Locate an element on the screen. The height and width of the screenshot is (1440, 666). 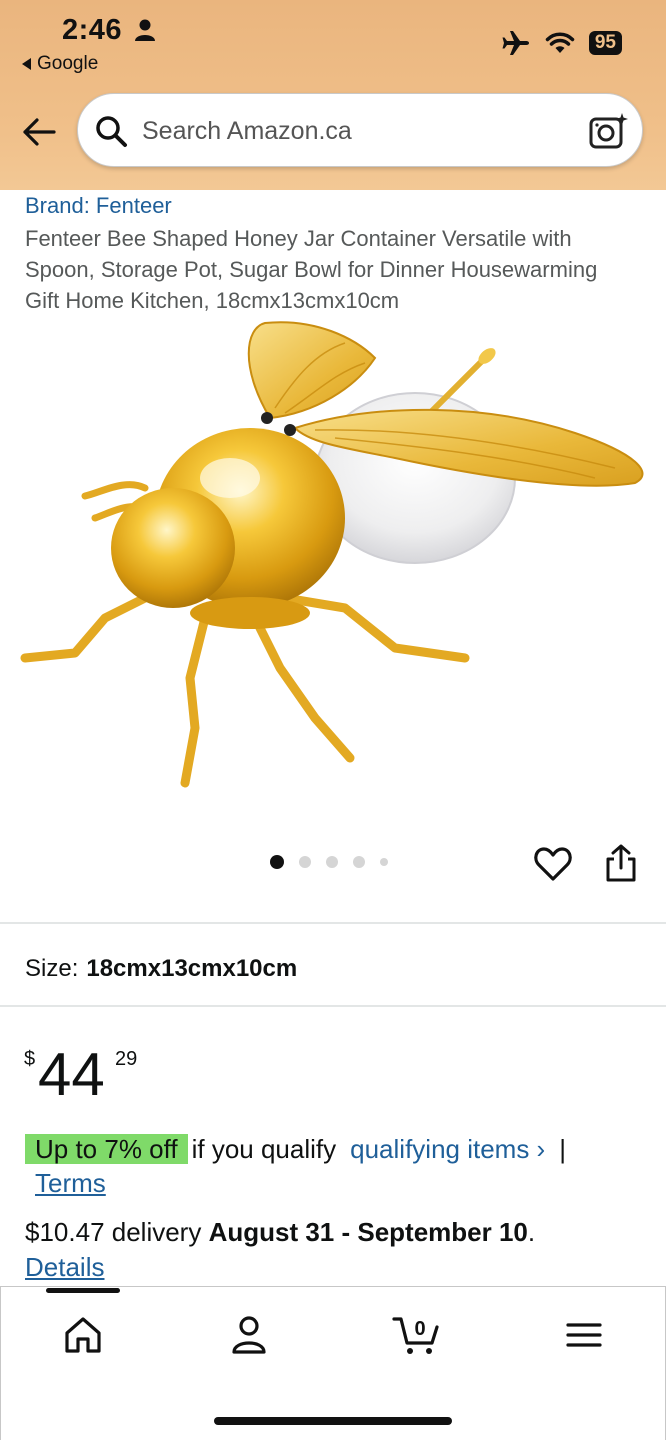
delivery-dates: August 31 - September 10 is located at coordinates (368, 1232).